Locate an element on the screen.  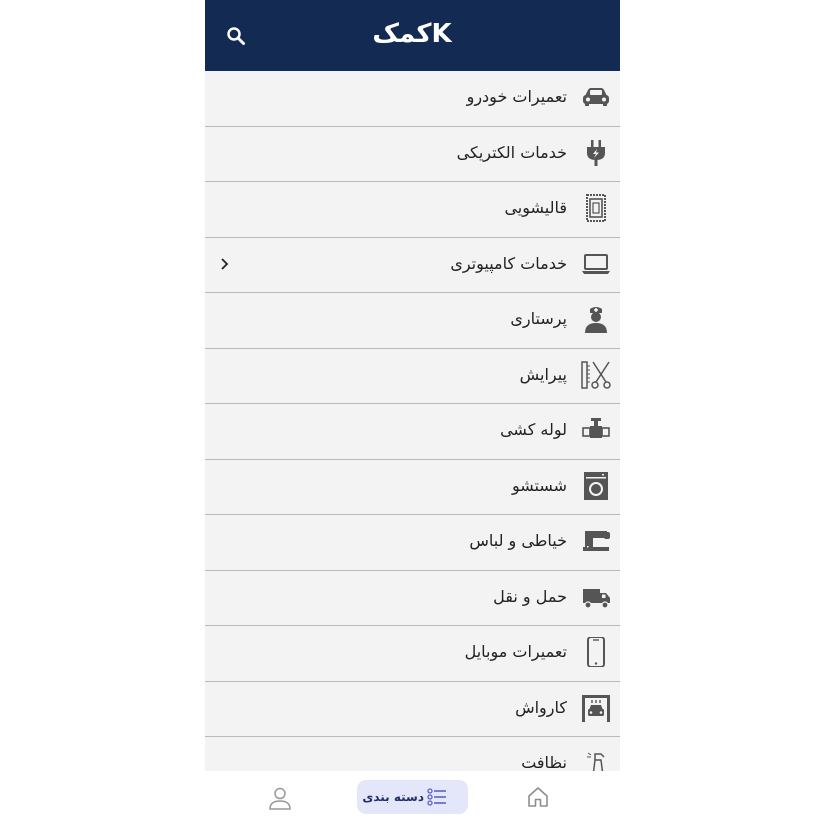
app-logo: کمکK is located at coordinates (412, 34).